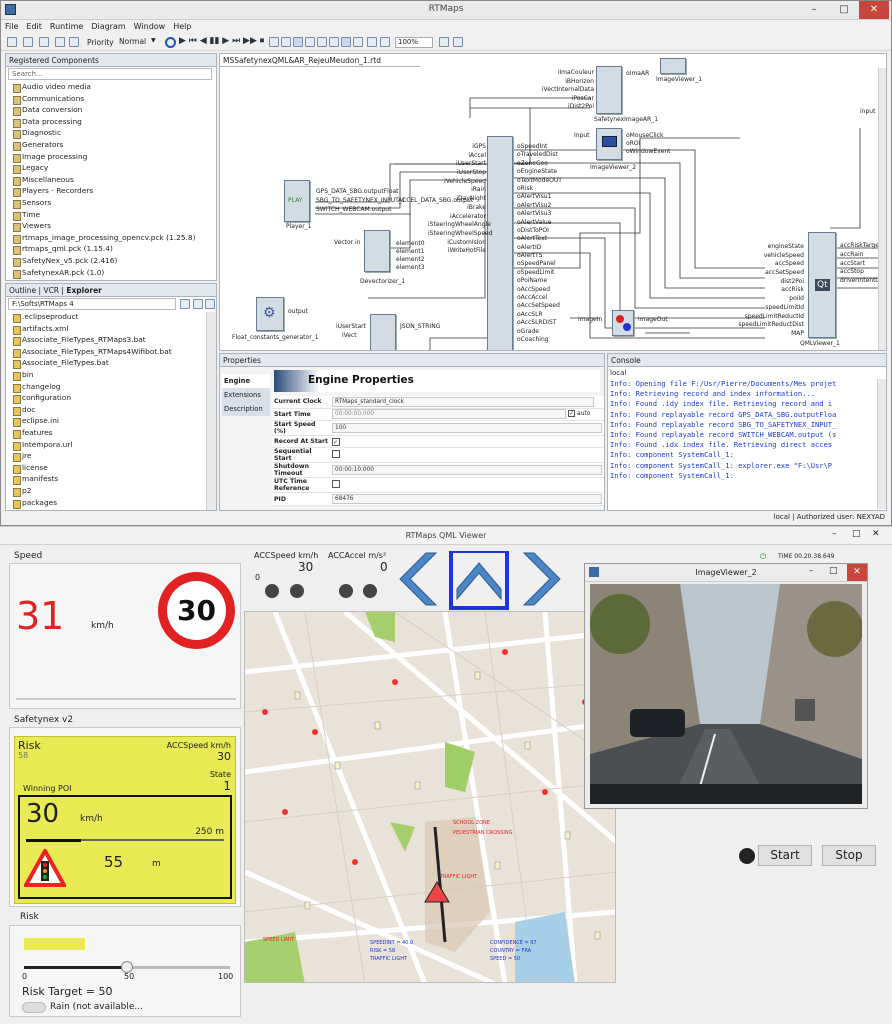 This screenshot has width=892, height=1024. What do you see at coordinates (182, 26) in the screenshot?
I see `menu-help: Help` at bounding box center [182, 26].